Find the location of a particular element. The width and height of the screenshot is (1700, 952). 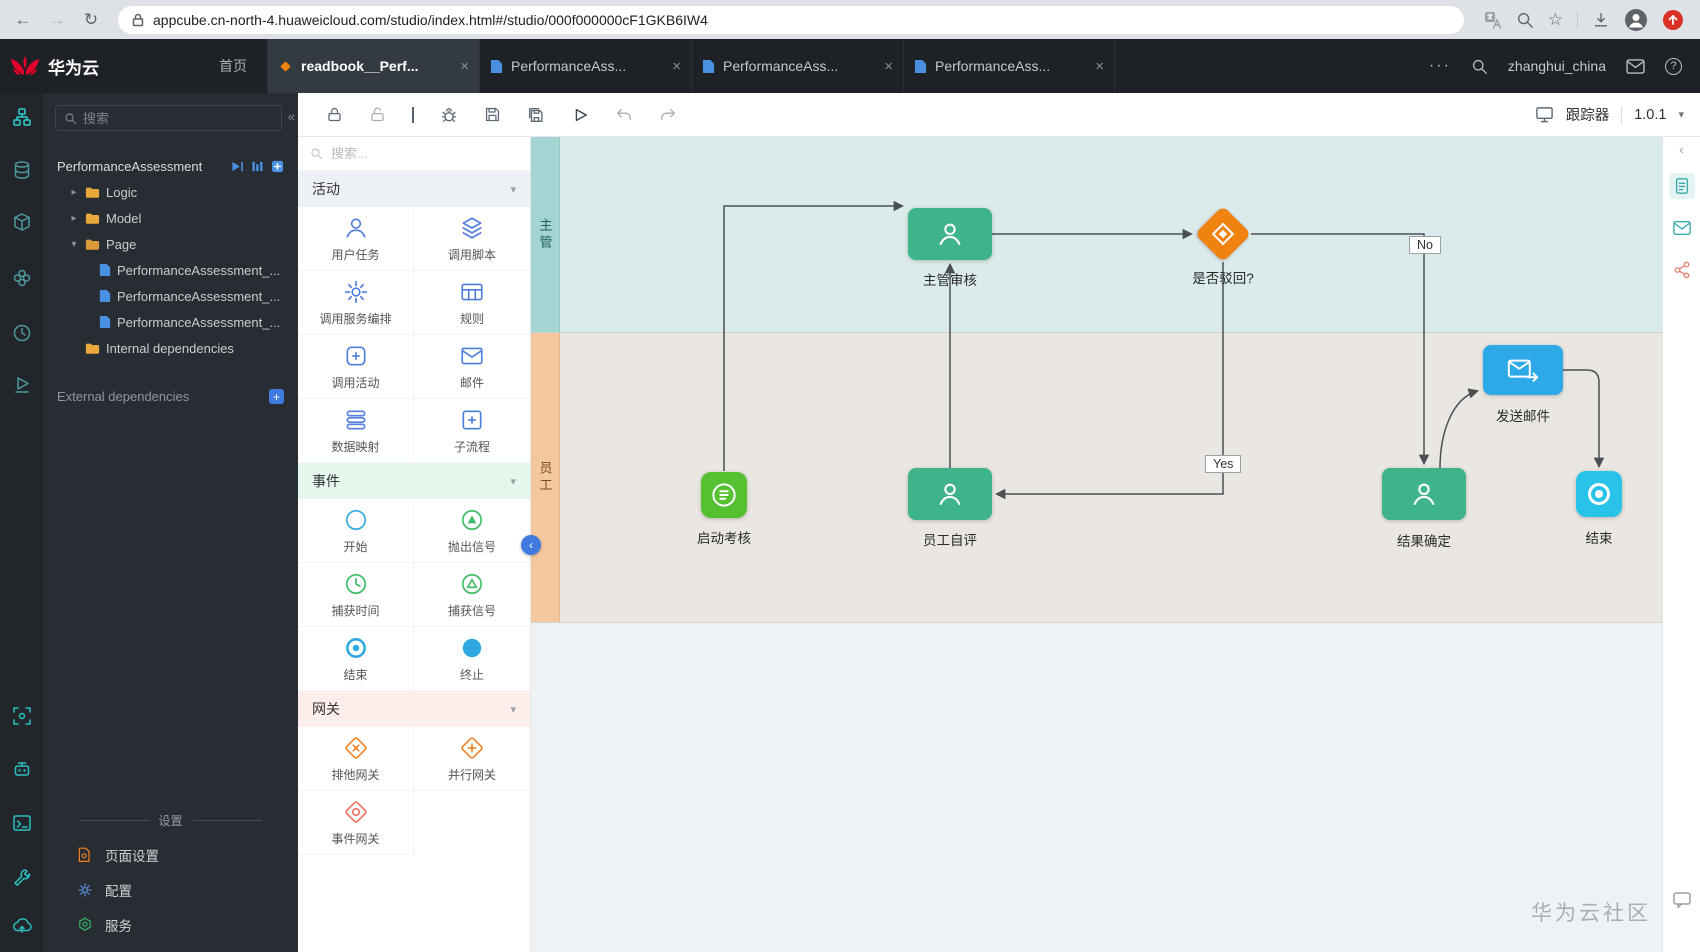

plugin-icon is located at coordinates (21, 278).